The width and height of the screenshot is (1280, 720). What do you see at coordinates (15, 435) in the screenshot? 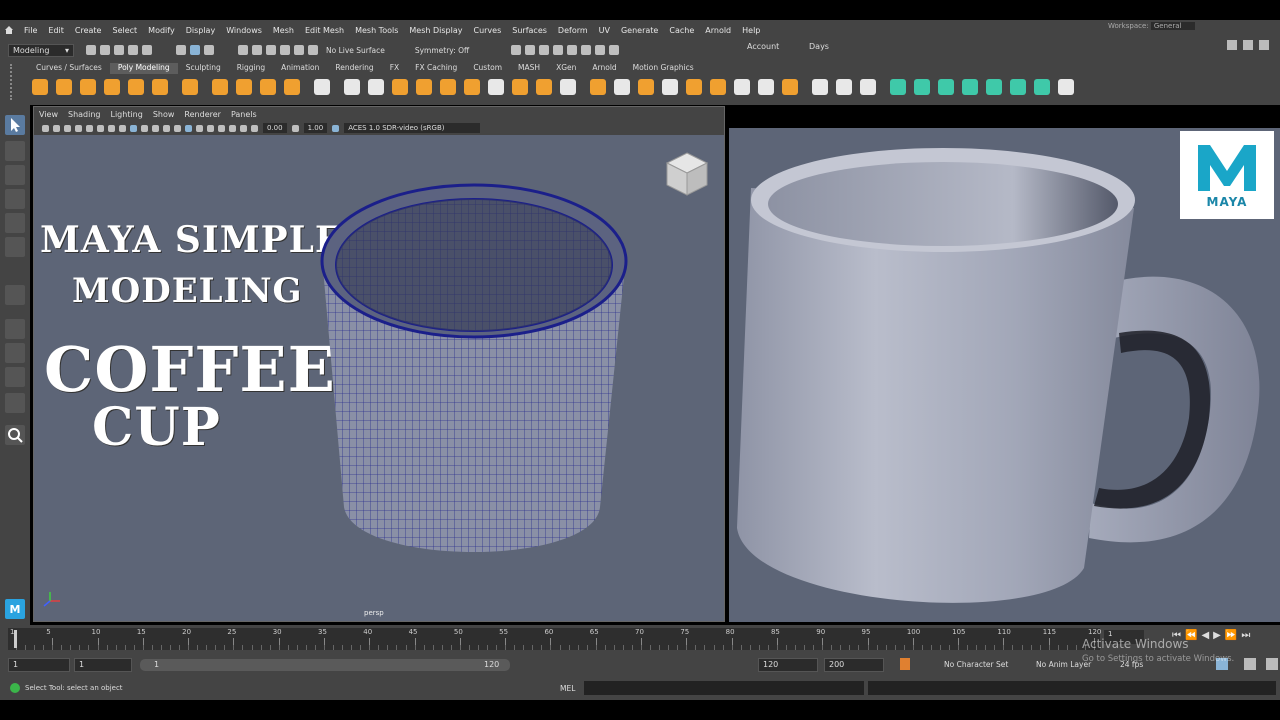
I see `zoom-icon` at bounding box center [15, 435].